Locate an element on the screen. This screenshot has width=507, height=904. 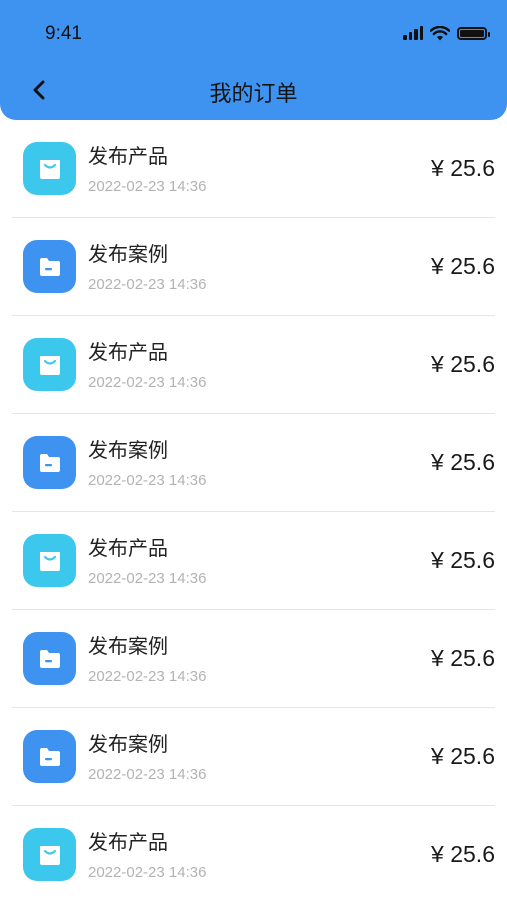
battery-icon is located at coordinates (473, 33).